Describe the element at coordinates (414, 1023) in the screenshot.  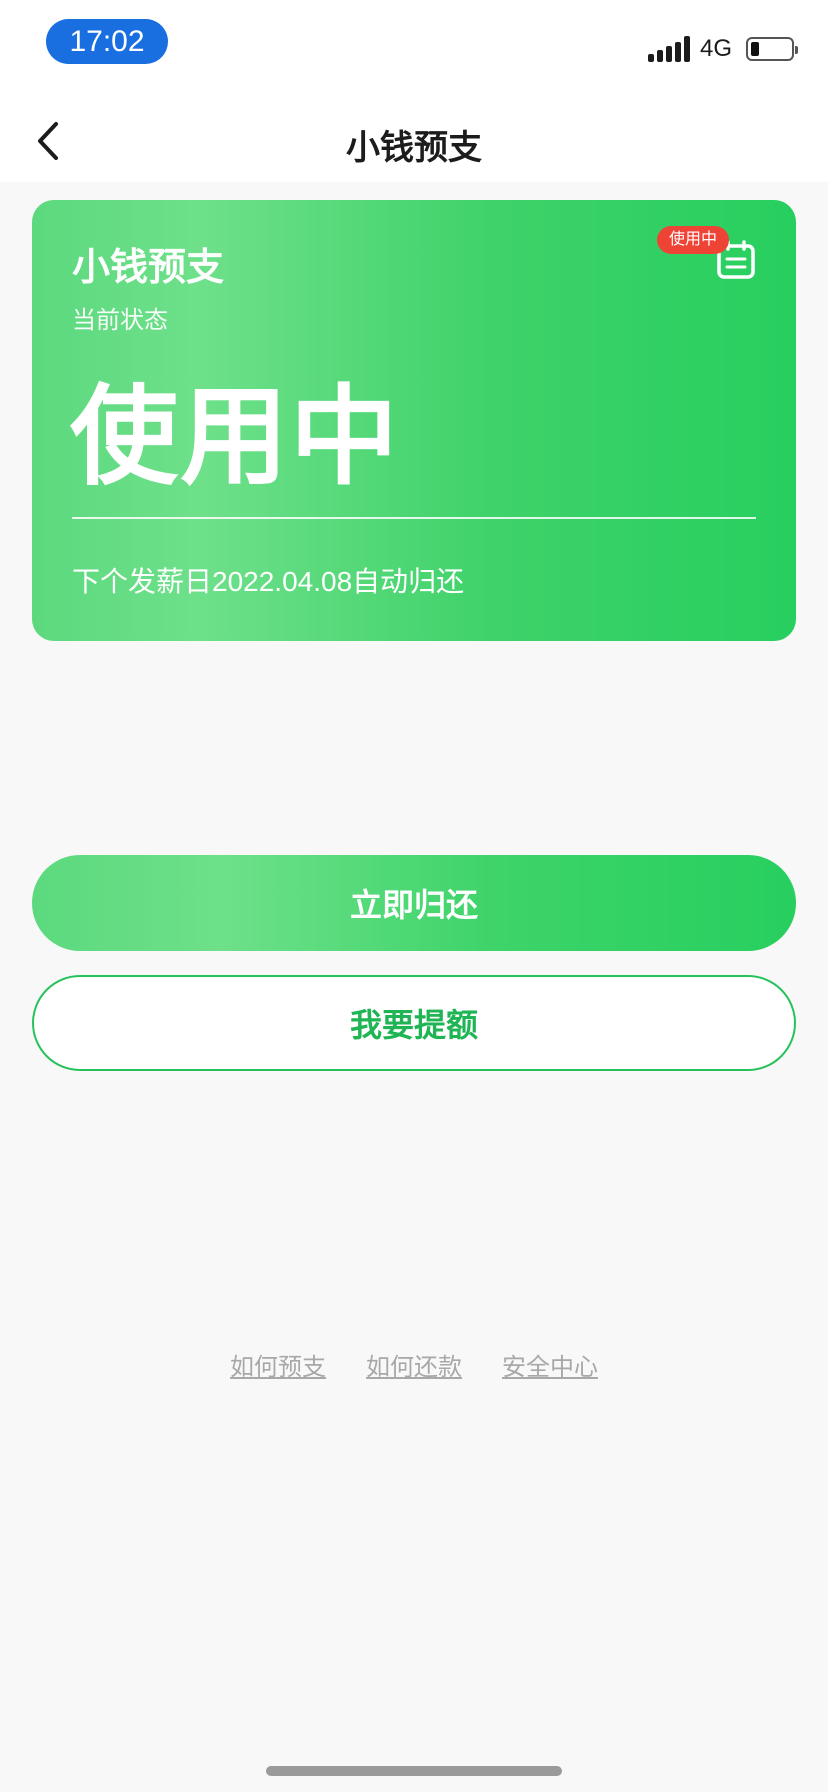
I see `raise-limit-button: 我要提额` at that location.